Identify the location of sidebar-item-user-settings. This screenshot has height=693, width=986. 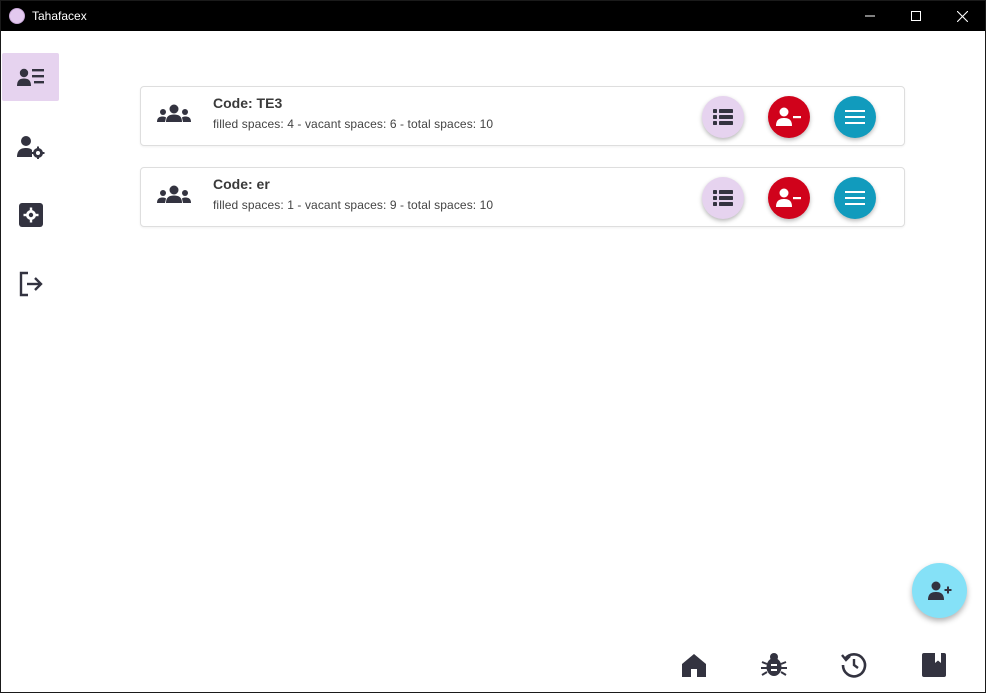
(30, 147).